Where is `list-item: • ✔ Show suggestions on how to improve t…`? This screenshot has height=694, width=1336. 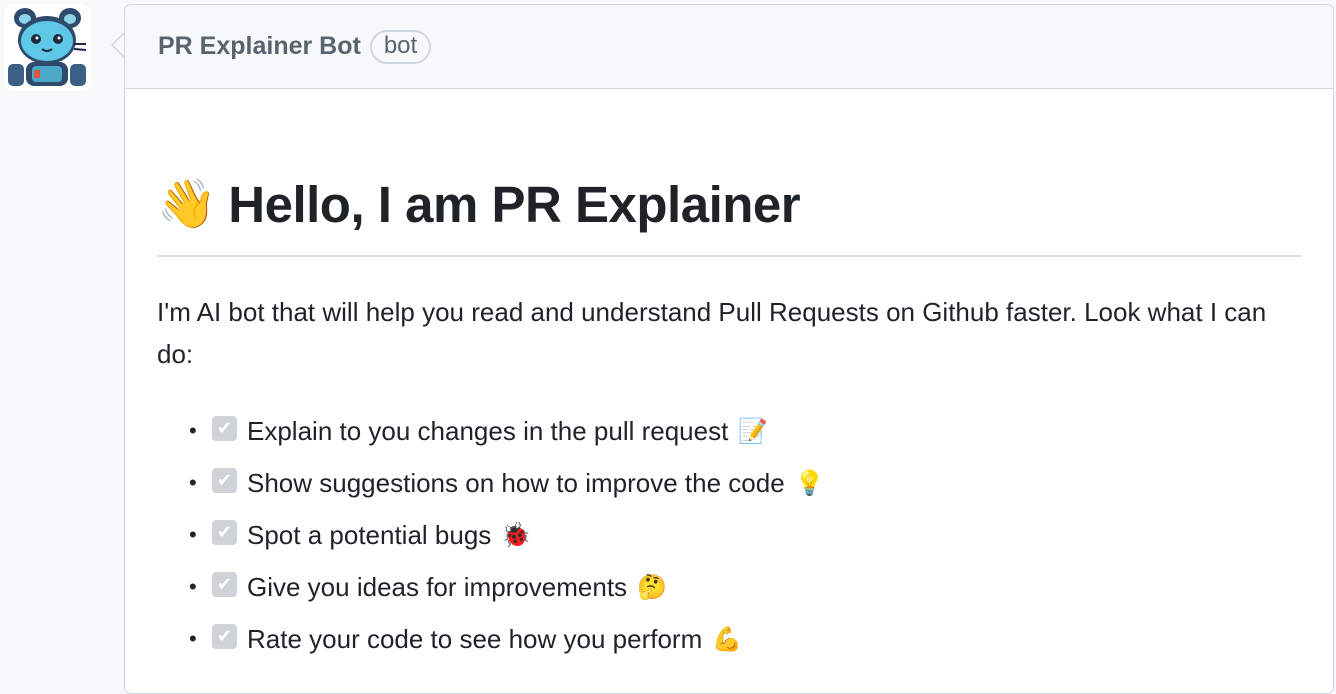 list-item: • ✔ Show suggestions on how to improve t… is located at coordinates (745, 483).